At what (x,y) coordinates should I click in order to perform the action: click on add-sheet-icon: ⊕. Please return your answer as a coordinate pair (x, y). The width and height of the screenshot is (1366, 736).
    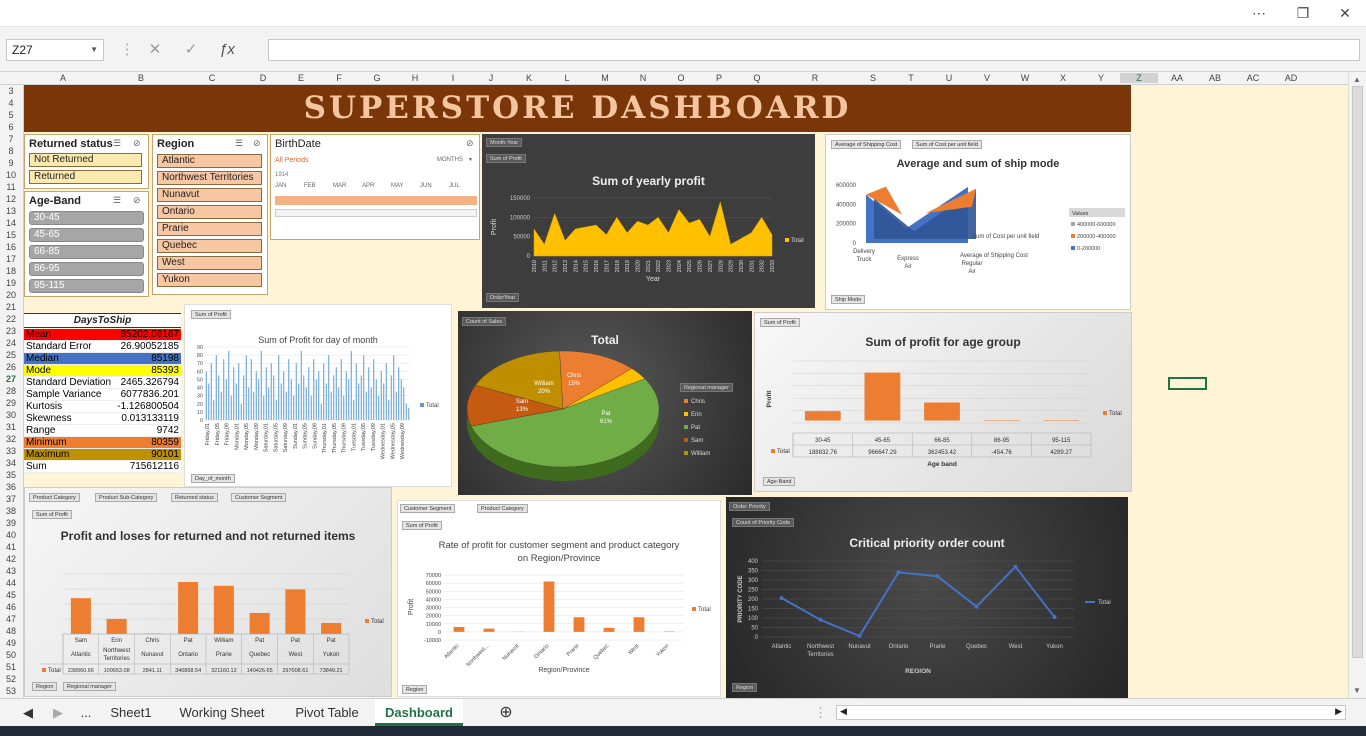
    Looking at the image, I should click on (506, 712).